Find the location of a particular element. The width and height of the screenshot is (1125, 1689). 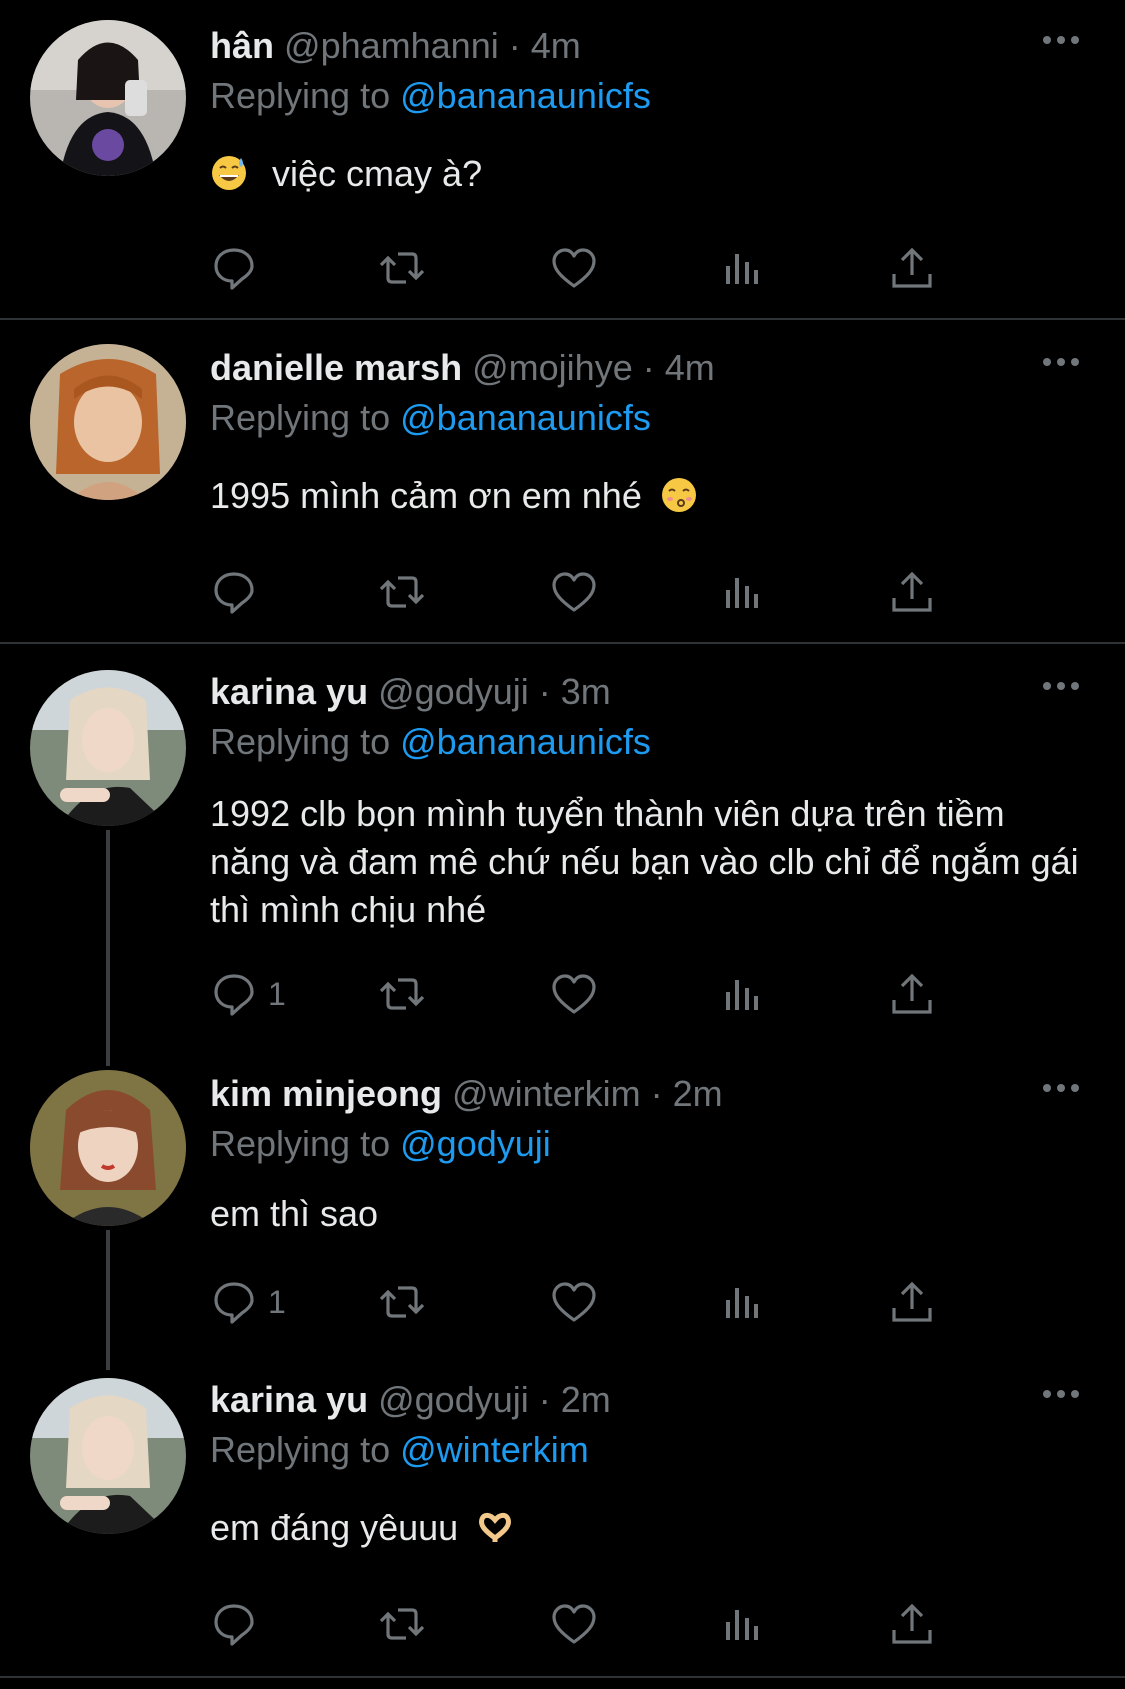

tweet-text: em đáng yêuuu is located at coordinates (650, 1528).